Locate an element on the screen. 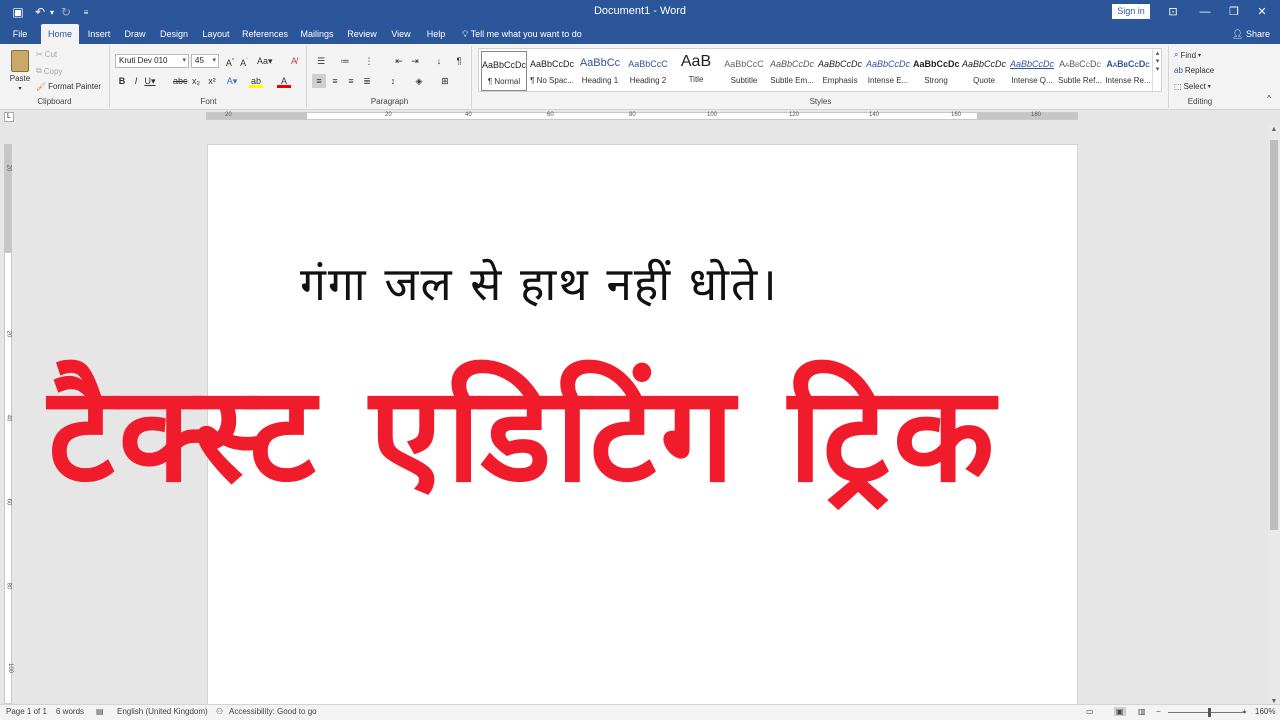  style-heading-1: AaBbCc Heading 1 is located at coordinates (600, 71).